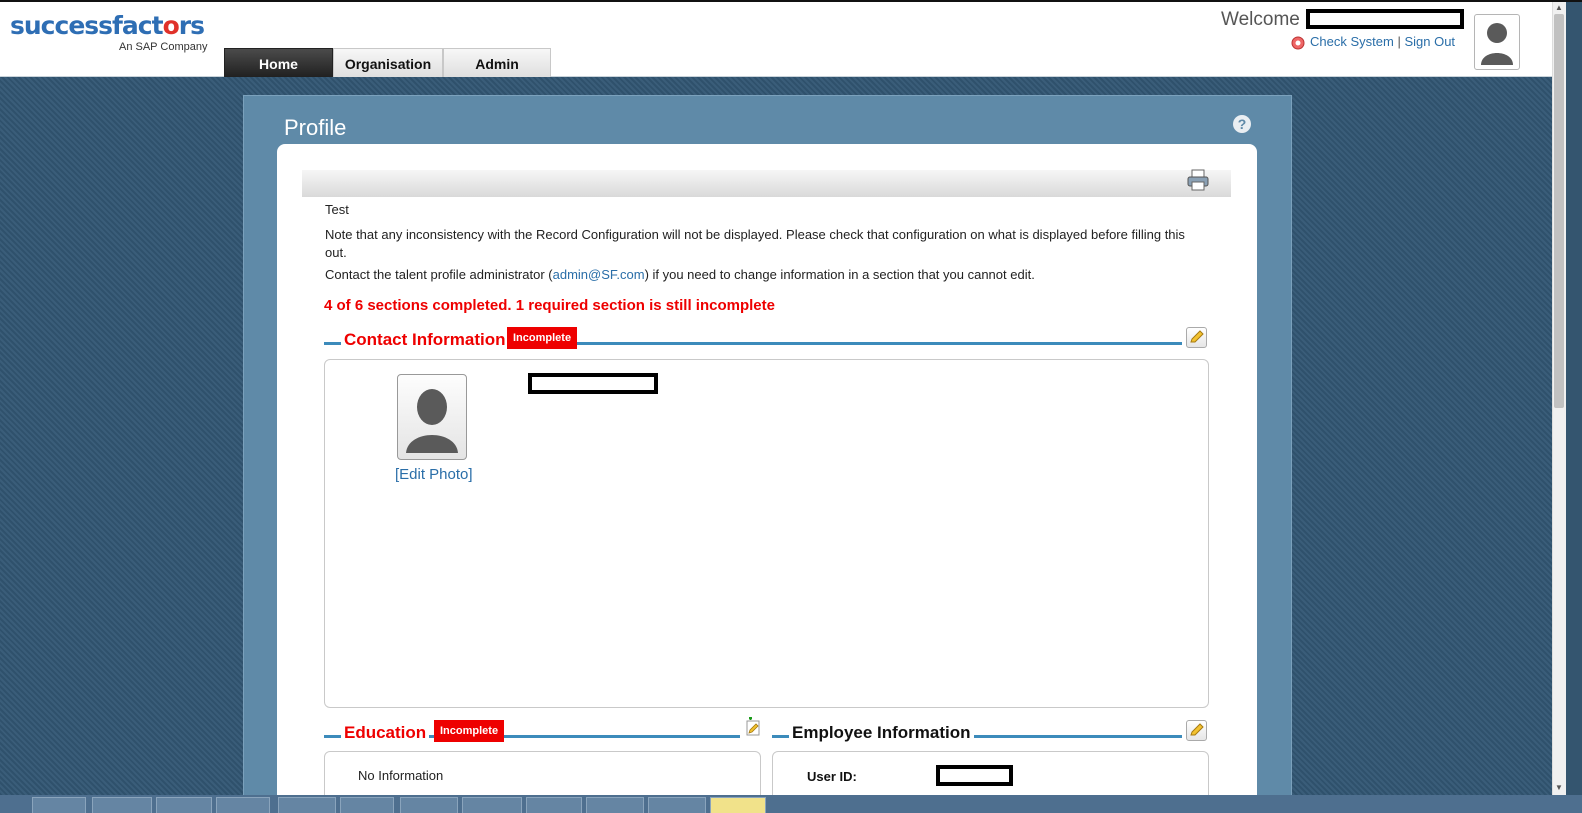  I want to click on contact-section-title: Contact Information, so click(425, 340).